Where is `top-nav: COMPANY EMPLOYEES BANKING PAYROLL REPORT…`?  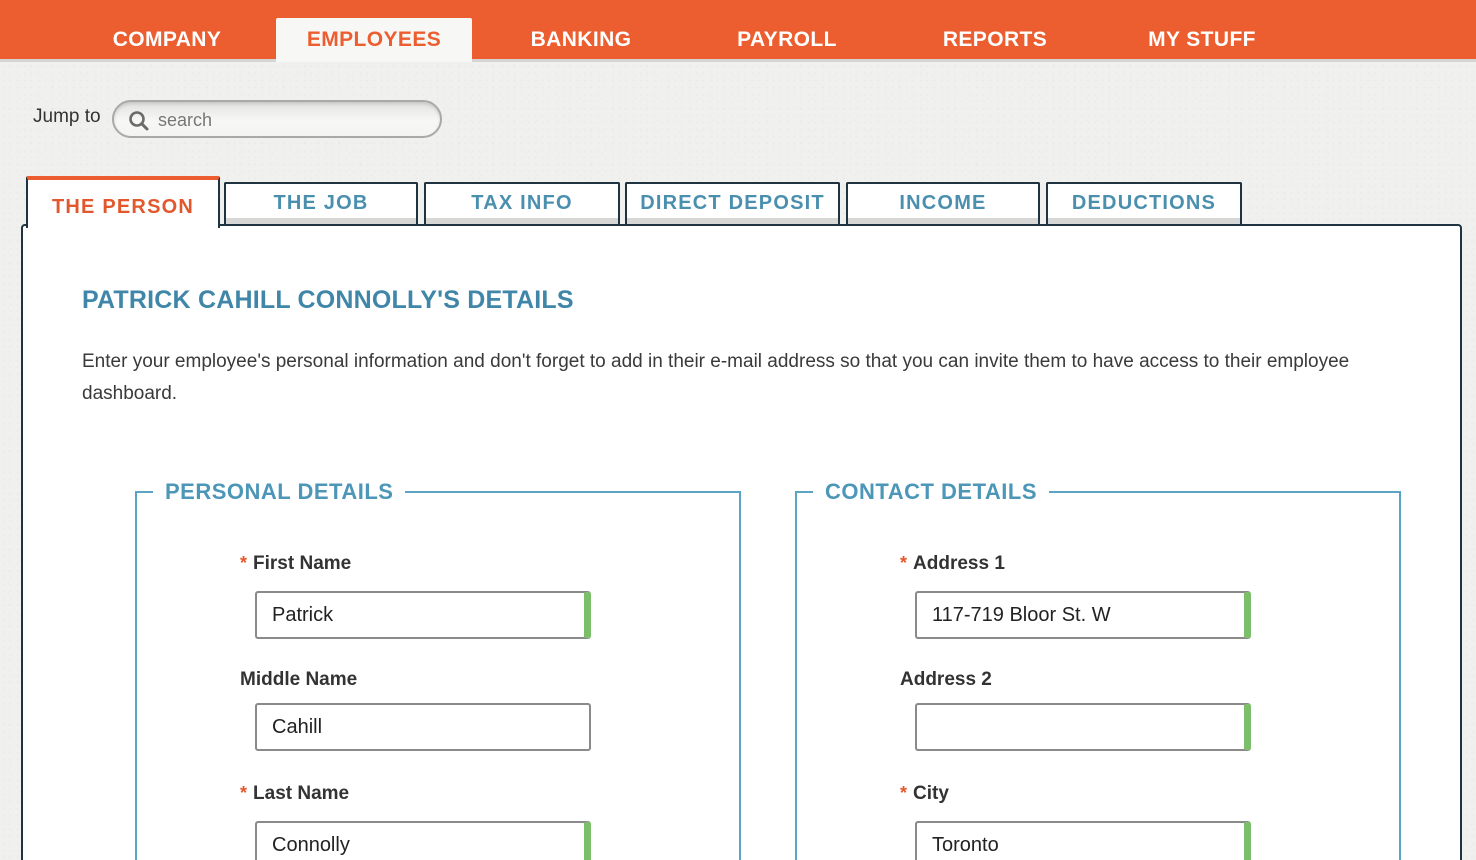 top-nav: COMPANY EMPLOYEES BANKING PAYROLL REPORT… is located at coordinates (738, 31).